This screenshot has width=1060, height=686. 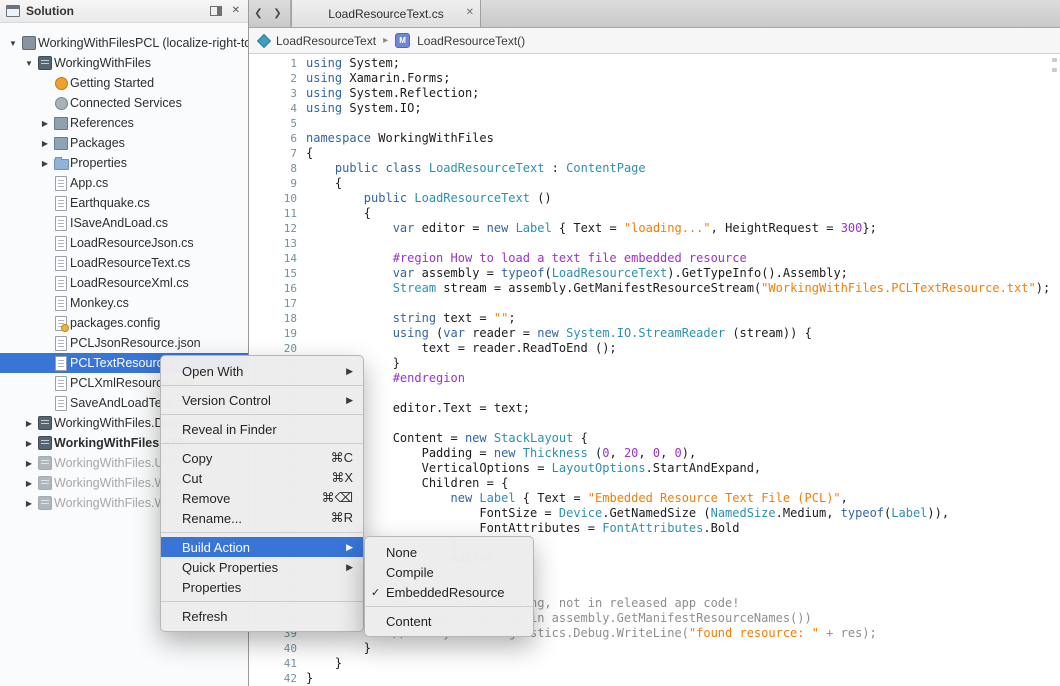 I want to click on editor-scroll-strip, so click(x=1055, y=372).